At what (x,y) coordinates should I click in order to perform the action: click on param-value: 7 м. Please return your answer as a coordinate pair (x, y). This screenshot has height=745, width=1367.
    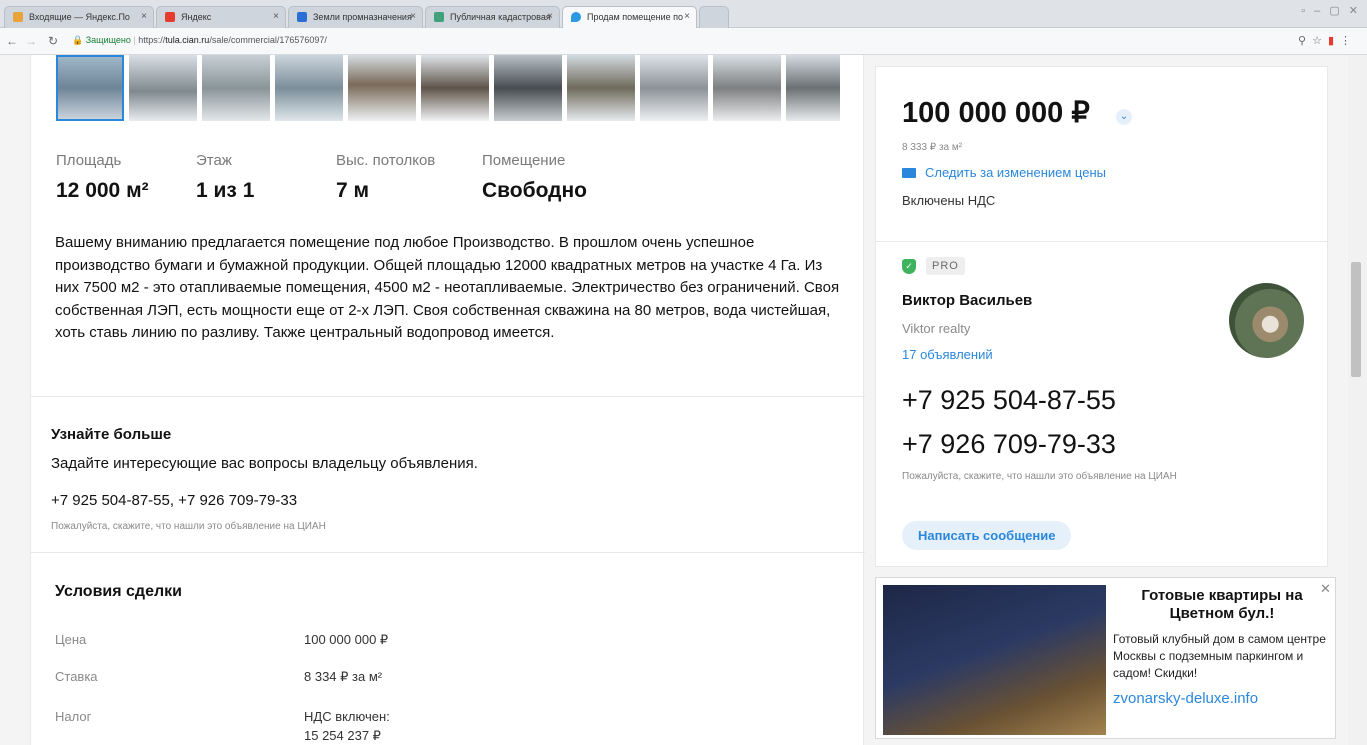
    Looking at the image, I should click on (353, 190).